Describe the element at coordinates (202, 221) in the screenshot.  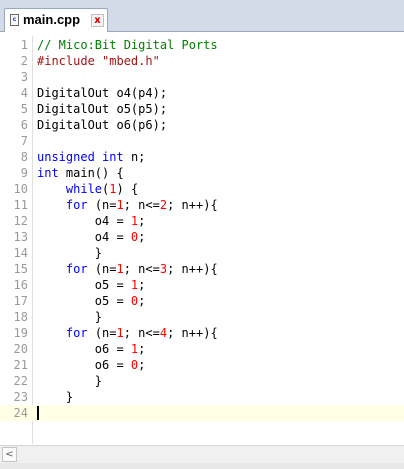
I see `code-line: 12 o4 = 1;` at that location.